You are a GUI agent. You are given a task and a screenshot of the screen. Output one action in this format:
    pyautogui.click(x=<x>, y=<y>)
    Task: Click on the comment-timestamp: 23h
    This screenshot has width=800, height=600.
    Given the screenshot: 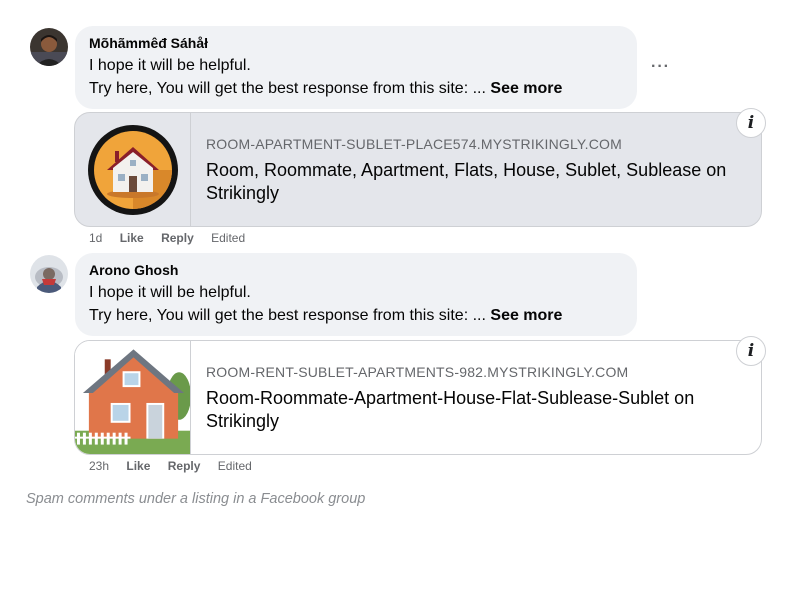 What is the action you would take?
    pyautogui.click(x=99, y=466)
    